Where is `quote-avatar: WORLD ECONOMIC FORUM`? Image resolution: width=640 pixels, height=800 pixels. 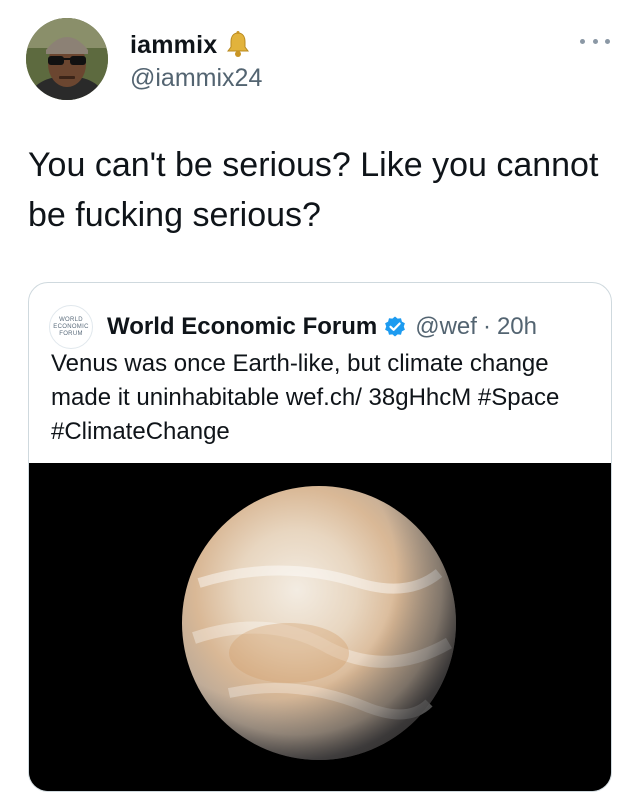
quote-avatar: WORLD ECONOMIC FORUM is located at coordinates (71, 327).